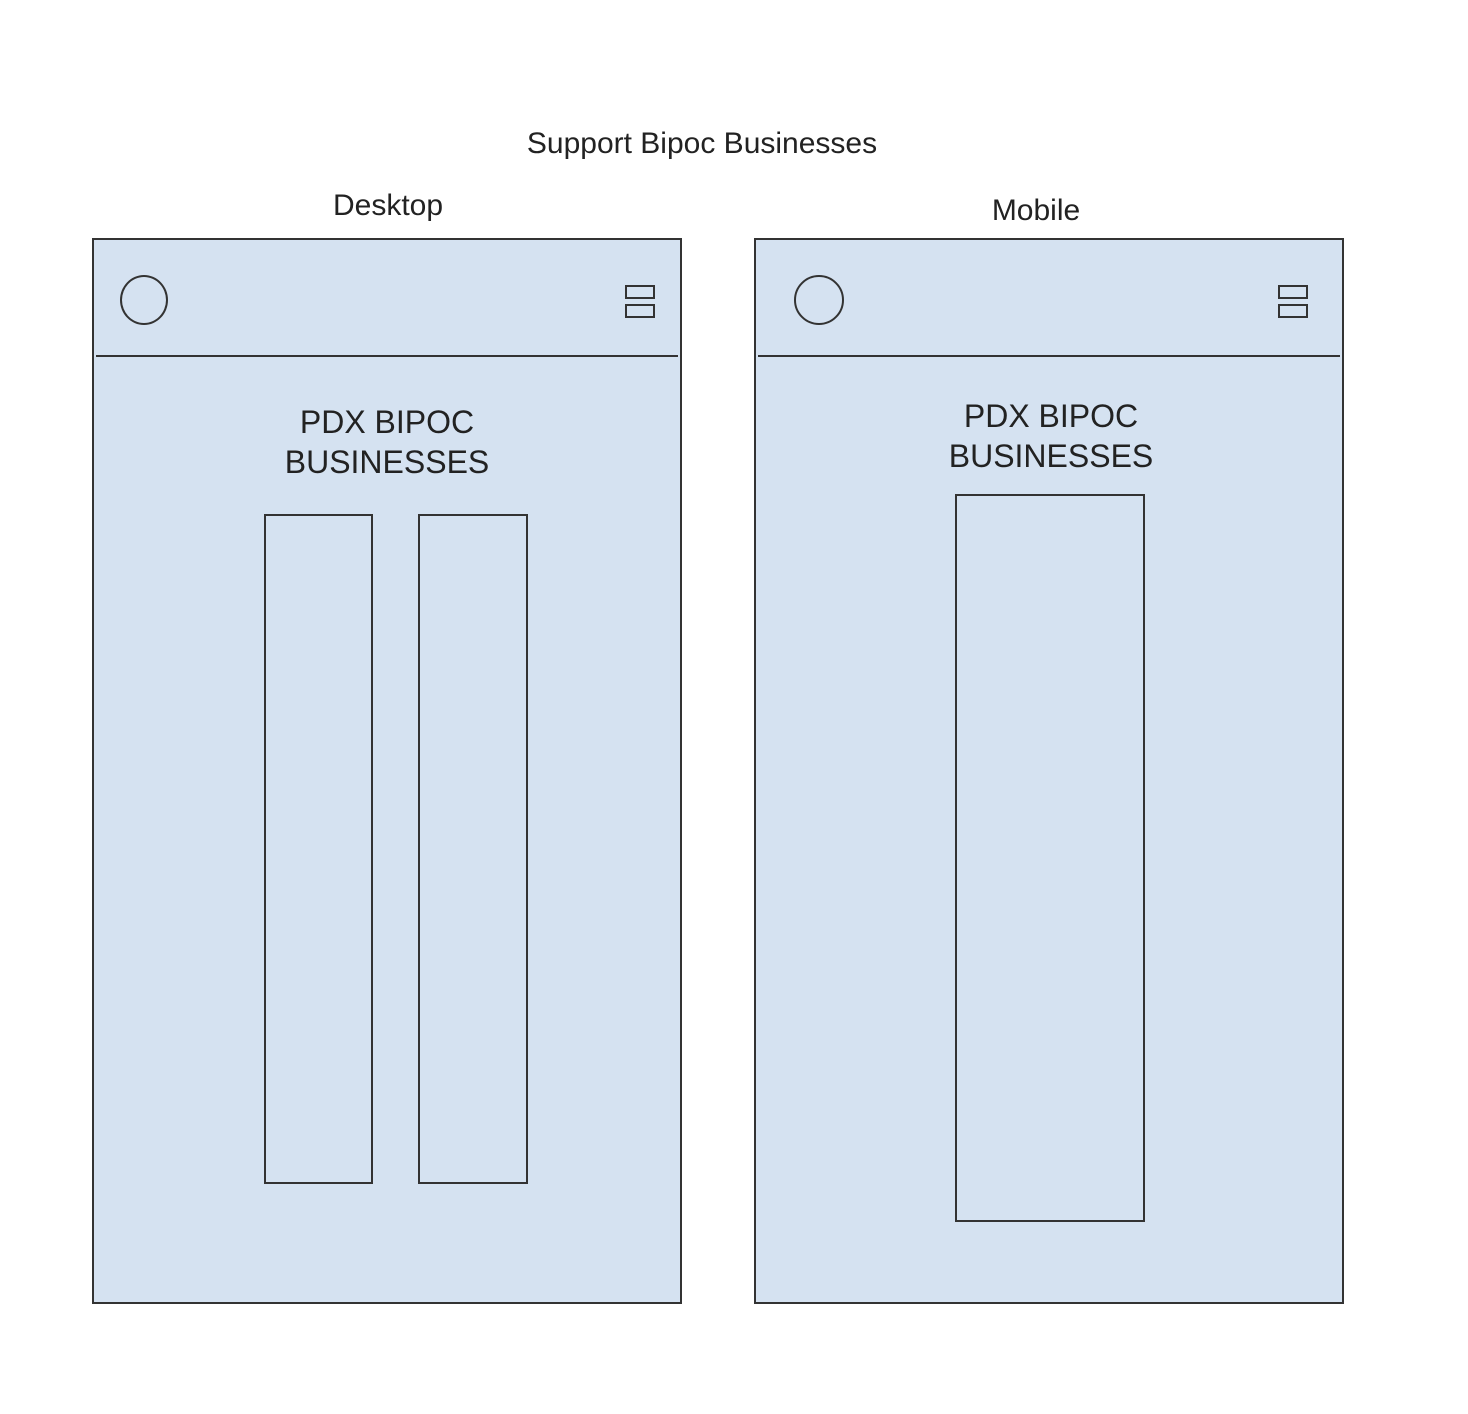 Image resolution: width=1468 pixels, height=1414 pixels. I want to click on diagram-title: Support Bipoc Businesses, so click(702, 143).